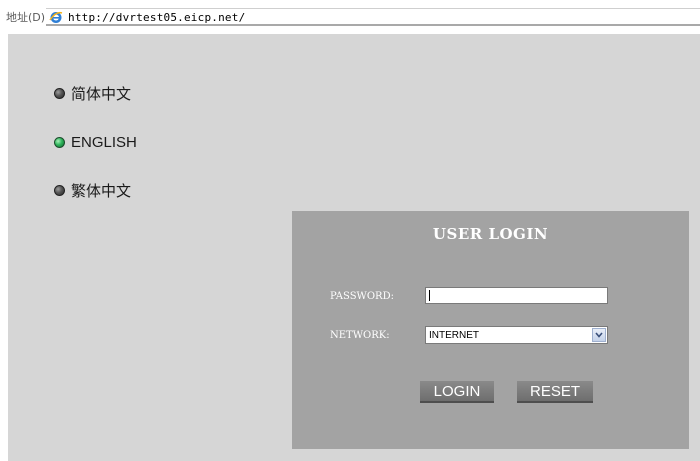 The height and width of the screenshot is (461, 700). What do you see at coordinates (26, 17) in the screenshot?
I see `address-label: 地址(D)` at bounding box center [26, 17].